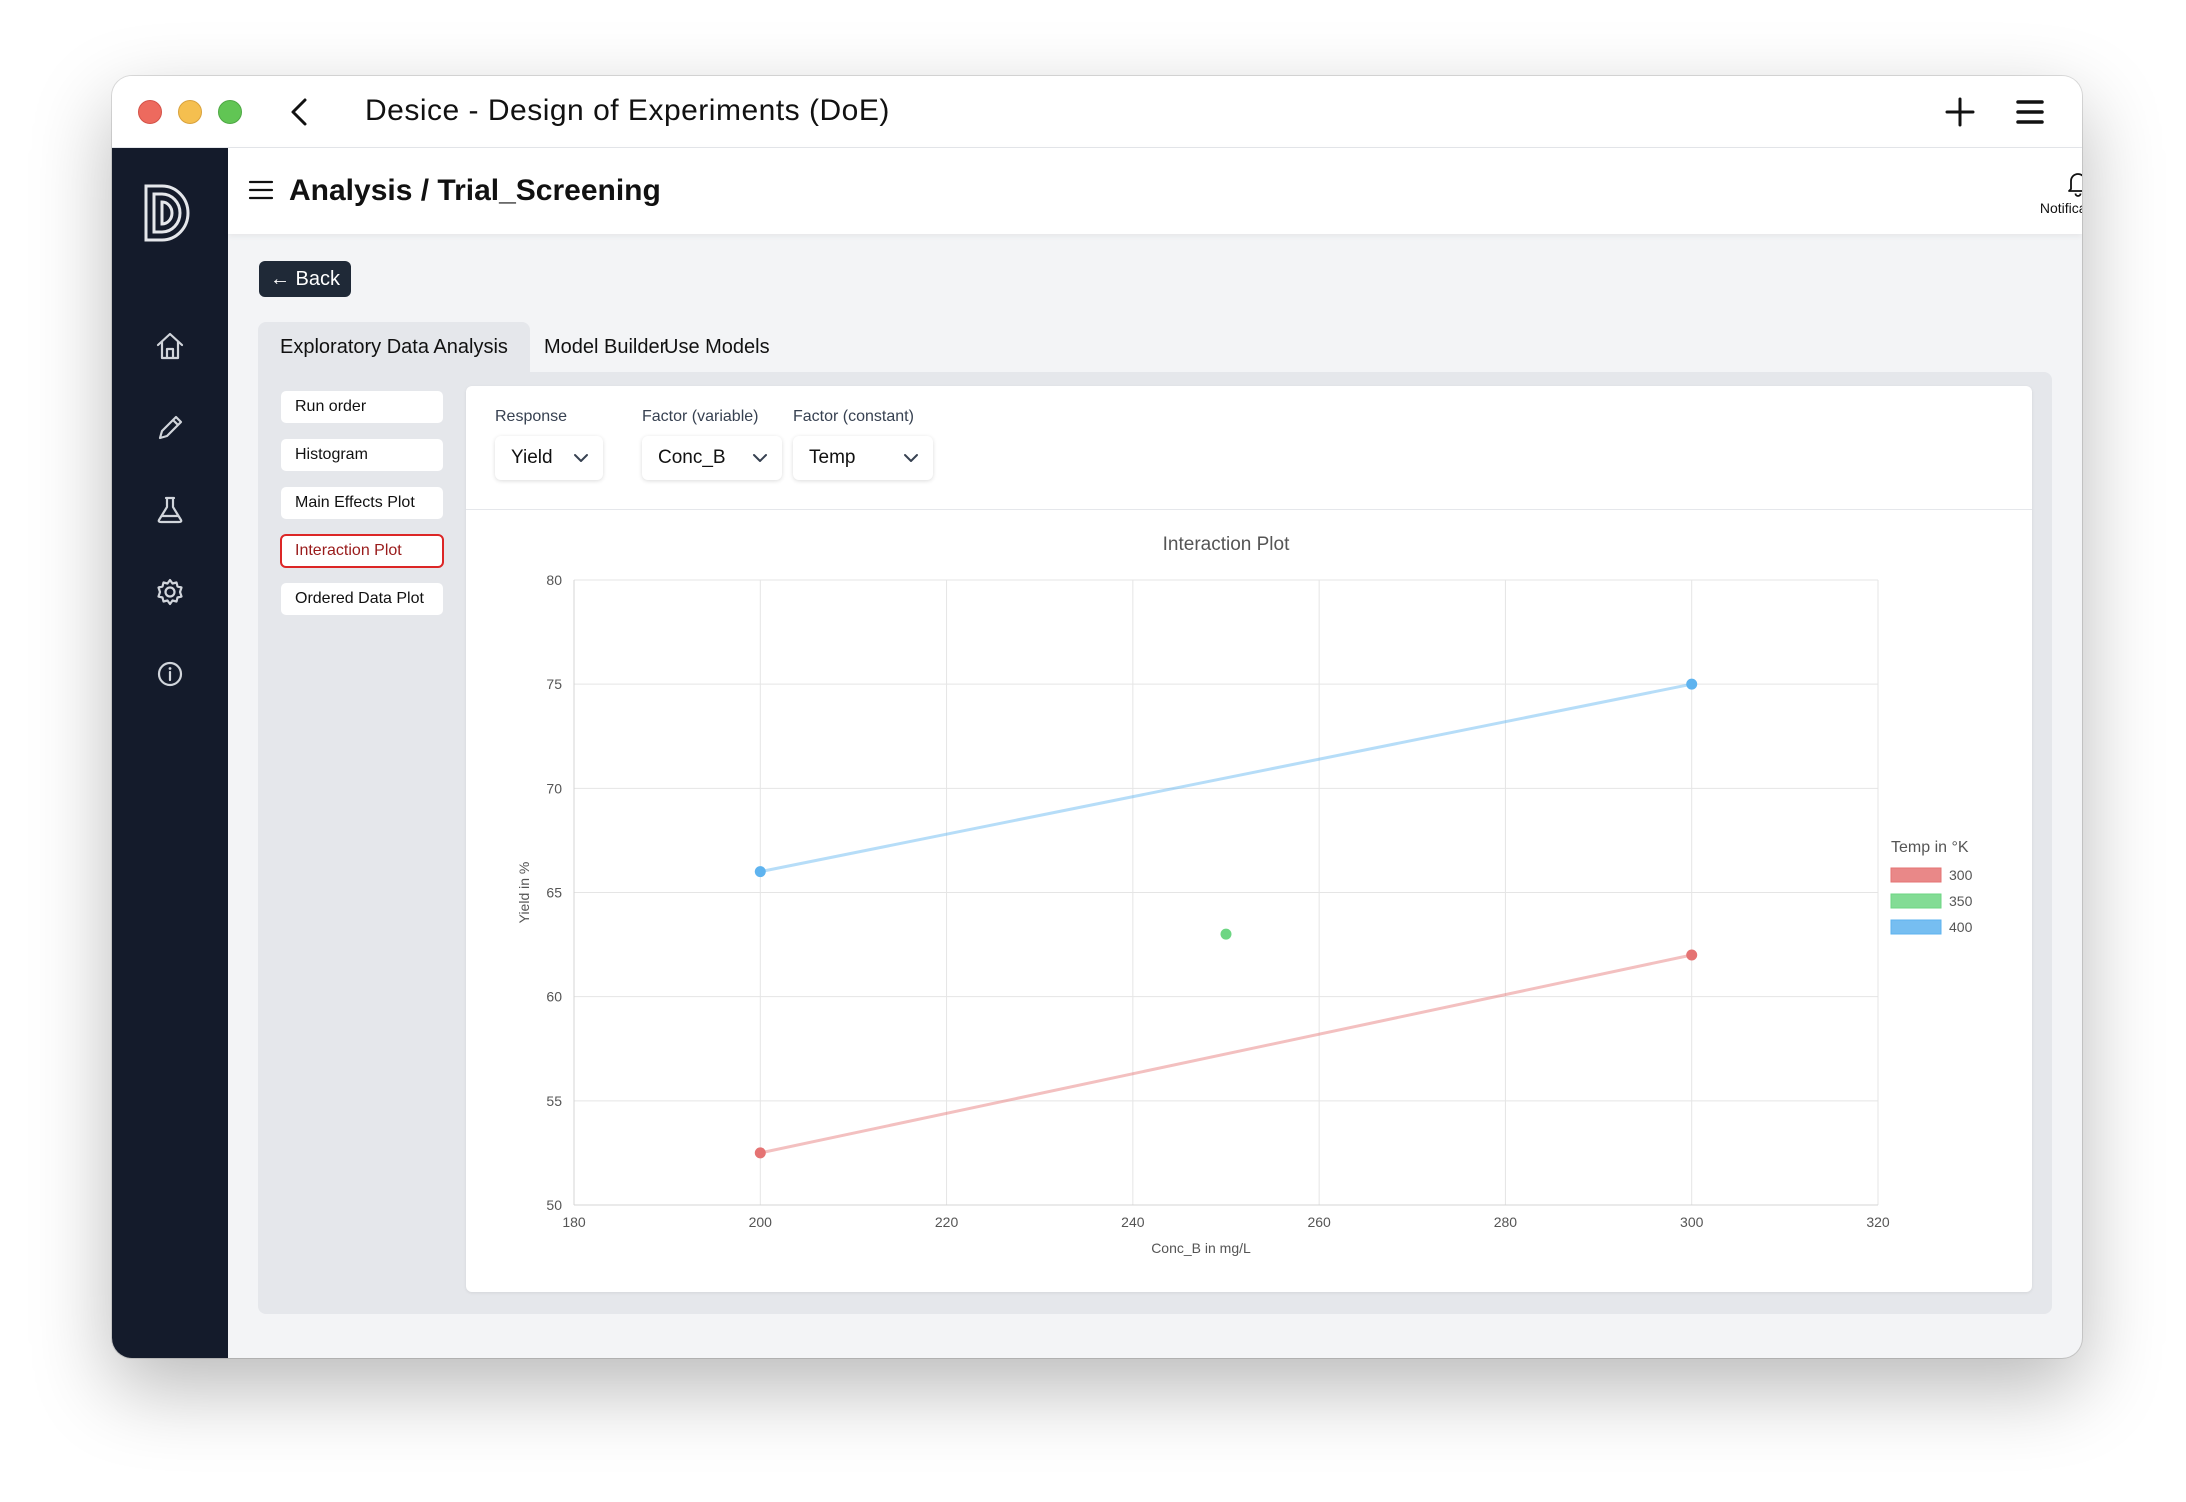 This screenshot has height=1502, width=2186. What do you see at coordinates (524, 893) in the screenshot?
I see `y-axis-label: Yield in %` at bounding box center [524, 893].